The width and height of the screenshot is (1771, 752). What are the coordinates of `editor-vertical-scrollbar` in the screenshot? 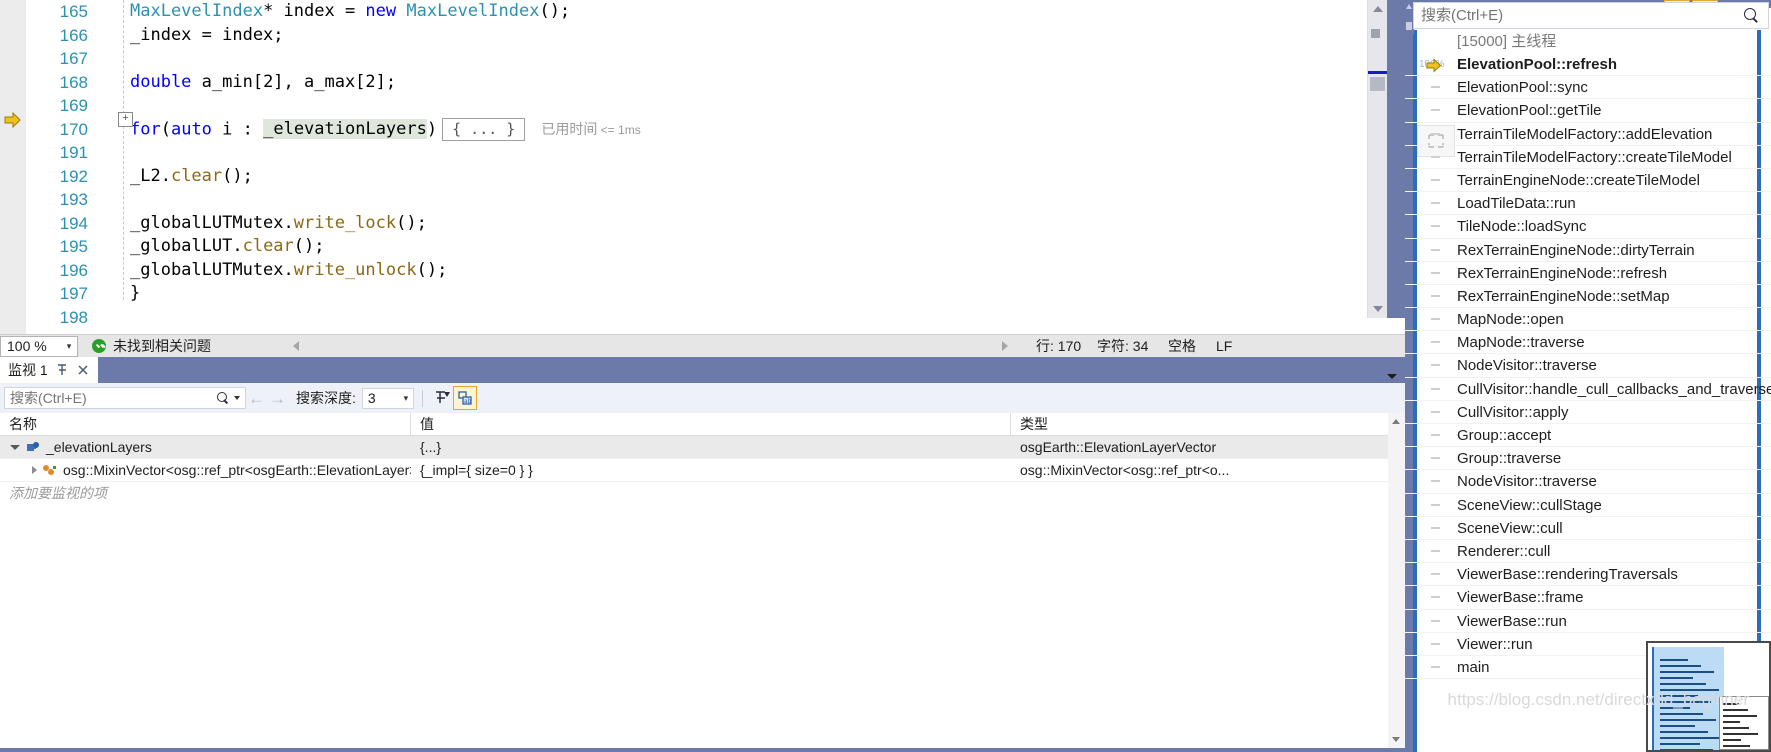 It's located at (1377, 159).